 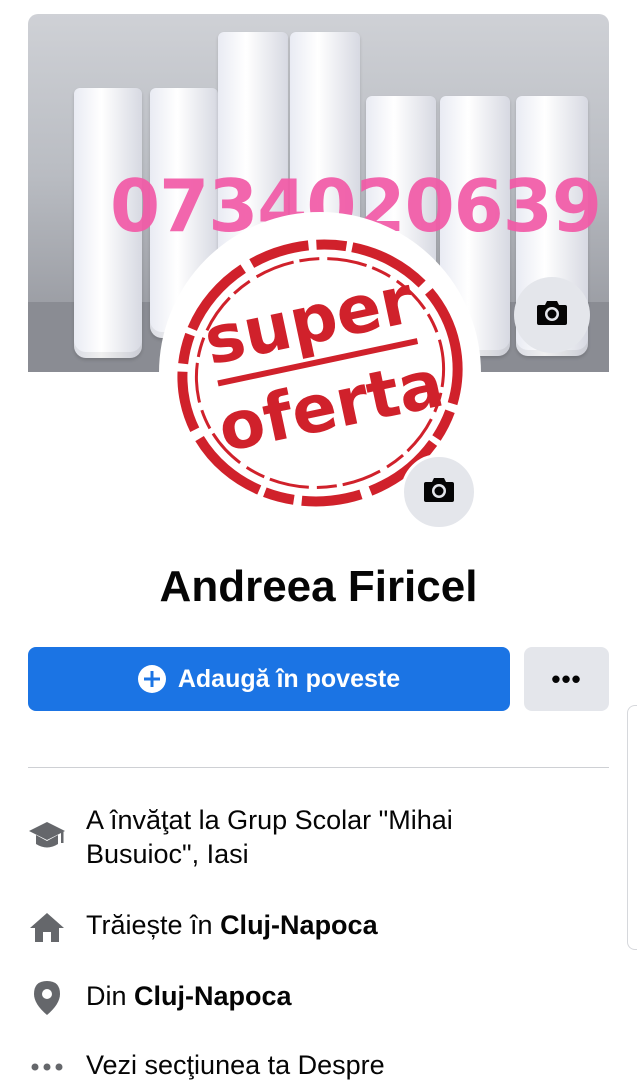 What do you see at coordinates (110, 996) in the screenshot?
I see `from-prefix: Din` at bounding box center [110, 996].